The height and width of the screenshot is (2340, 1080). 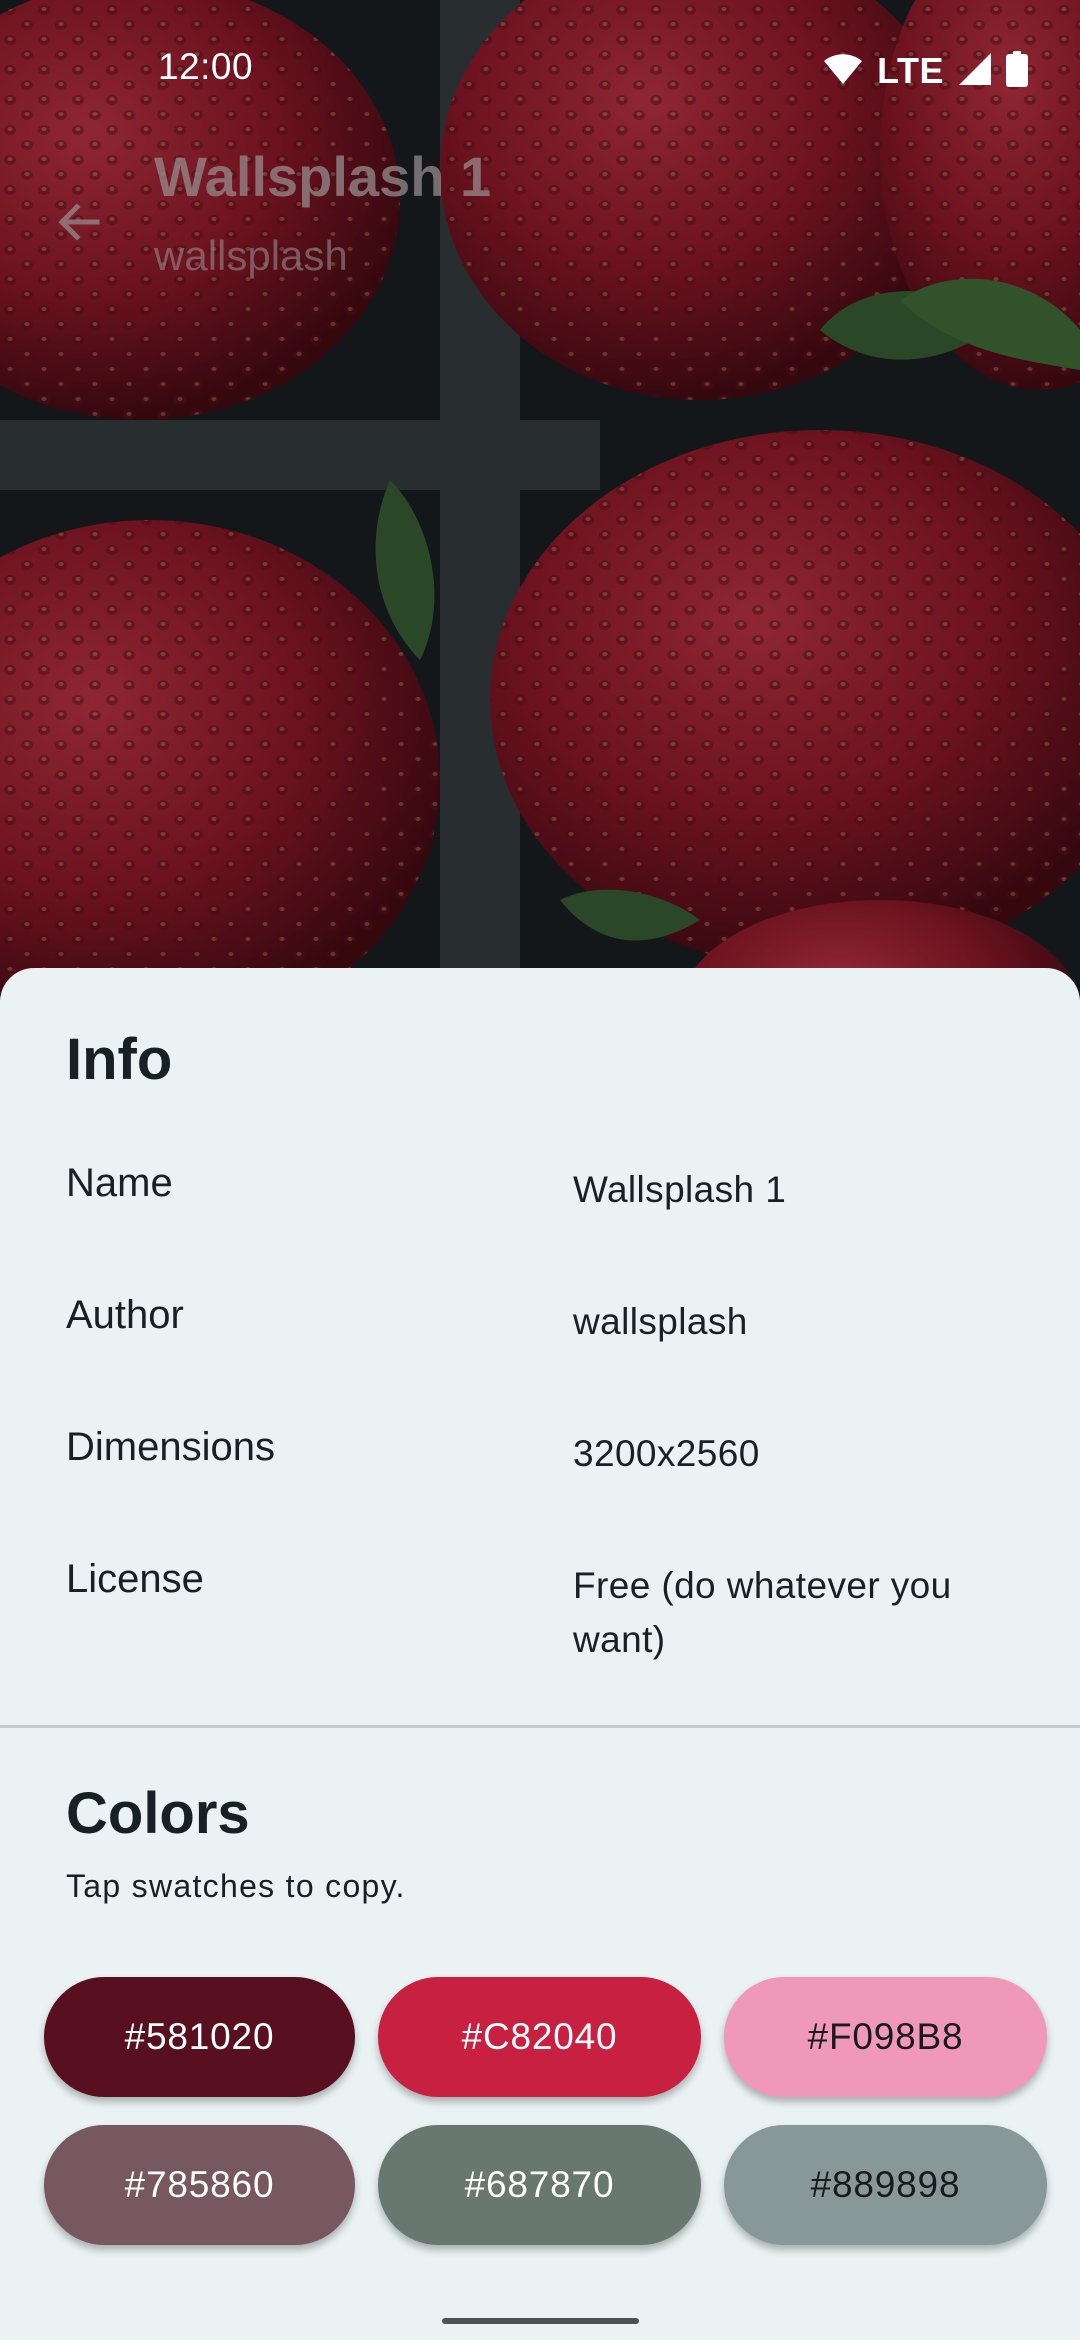 What do you see at coordinates (680, 1189) in the screenshot?
I see `info-value: Wallsplash 1` at bounding box center [680, 1189].